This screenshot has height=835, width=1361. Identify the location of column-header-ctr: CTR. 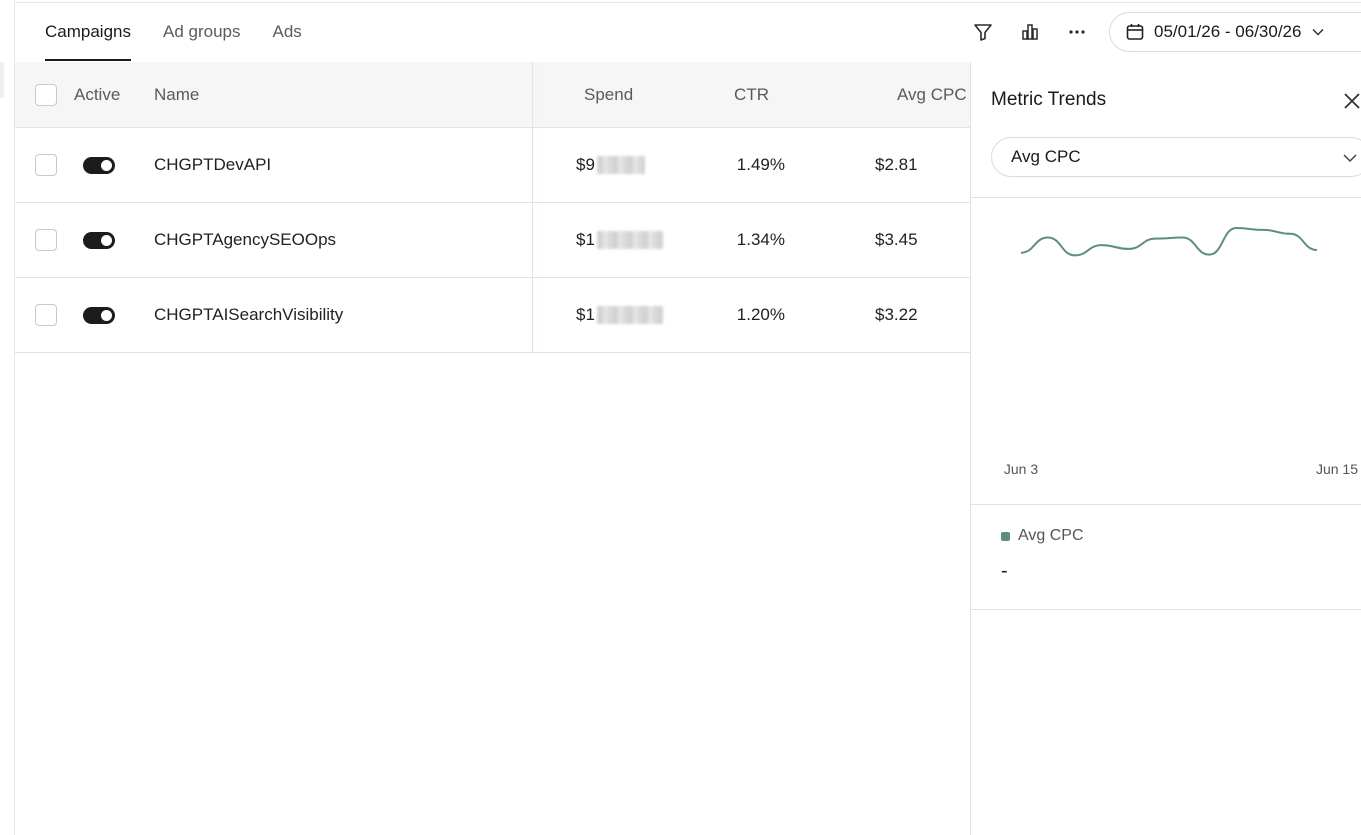
(742, 94).